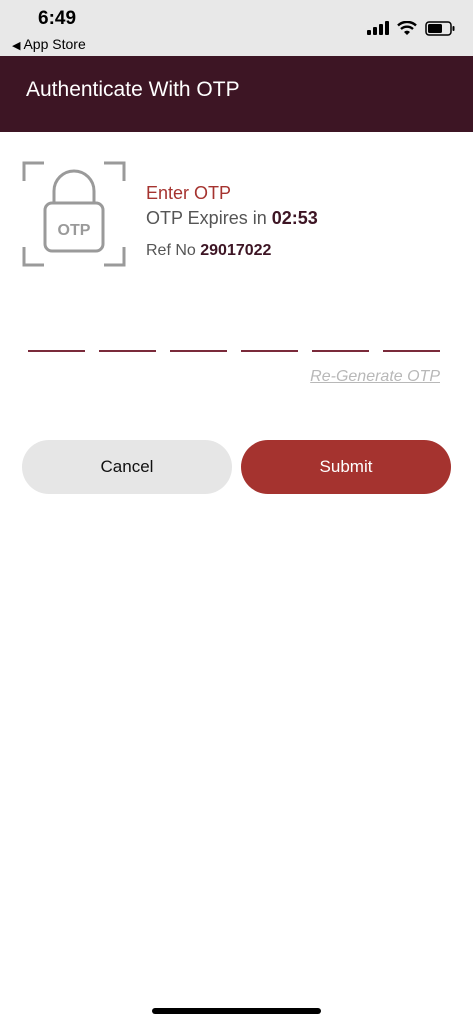  Describe the element at coordinates (206, 218) in the screenshot. I see `otp-expiry-label: OTP Expires in` at that location.